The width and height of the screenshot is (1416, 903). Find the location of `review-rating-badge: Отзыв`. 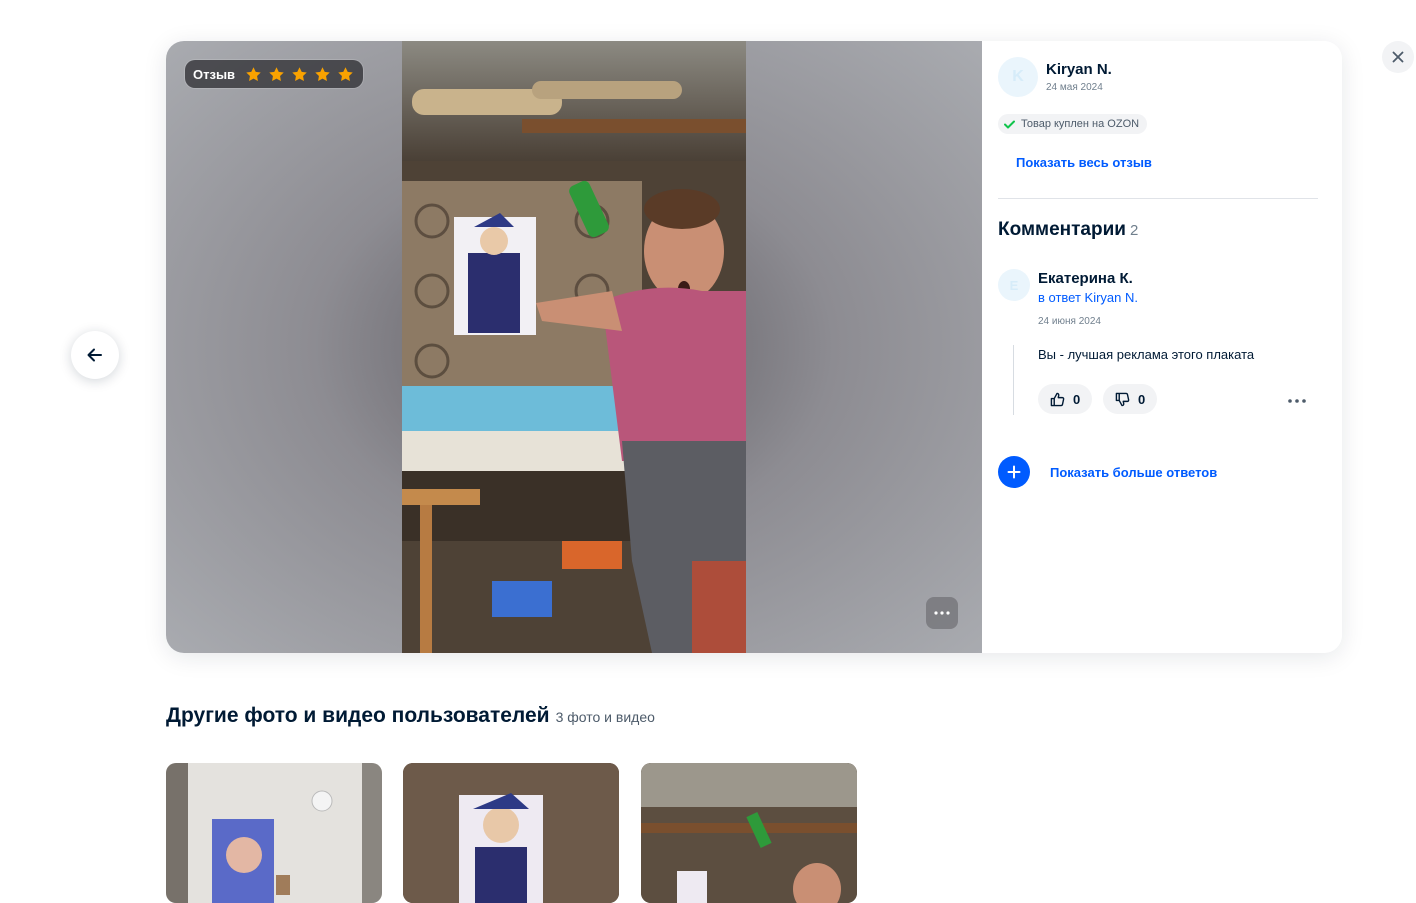

review-rating-badge: Отзыв is located at coordinates (274, 74).